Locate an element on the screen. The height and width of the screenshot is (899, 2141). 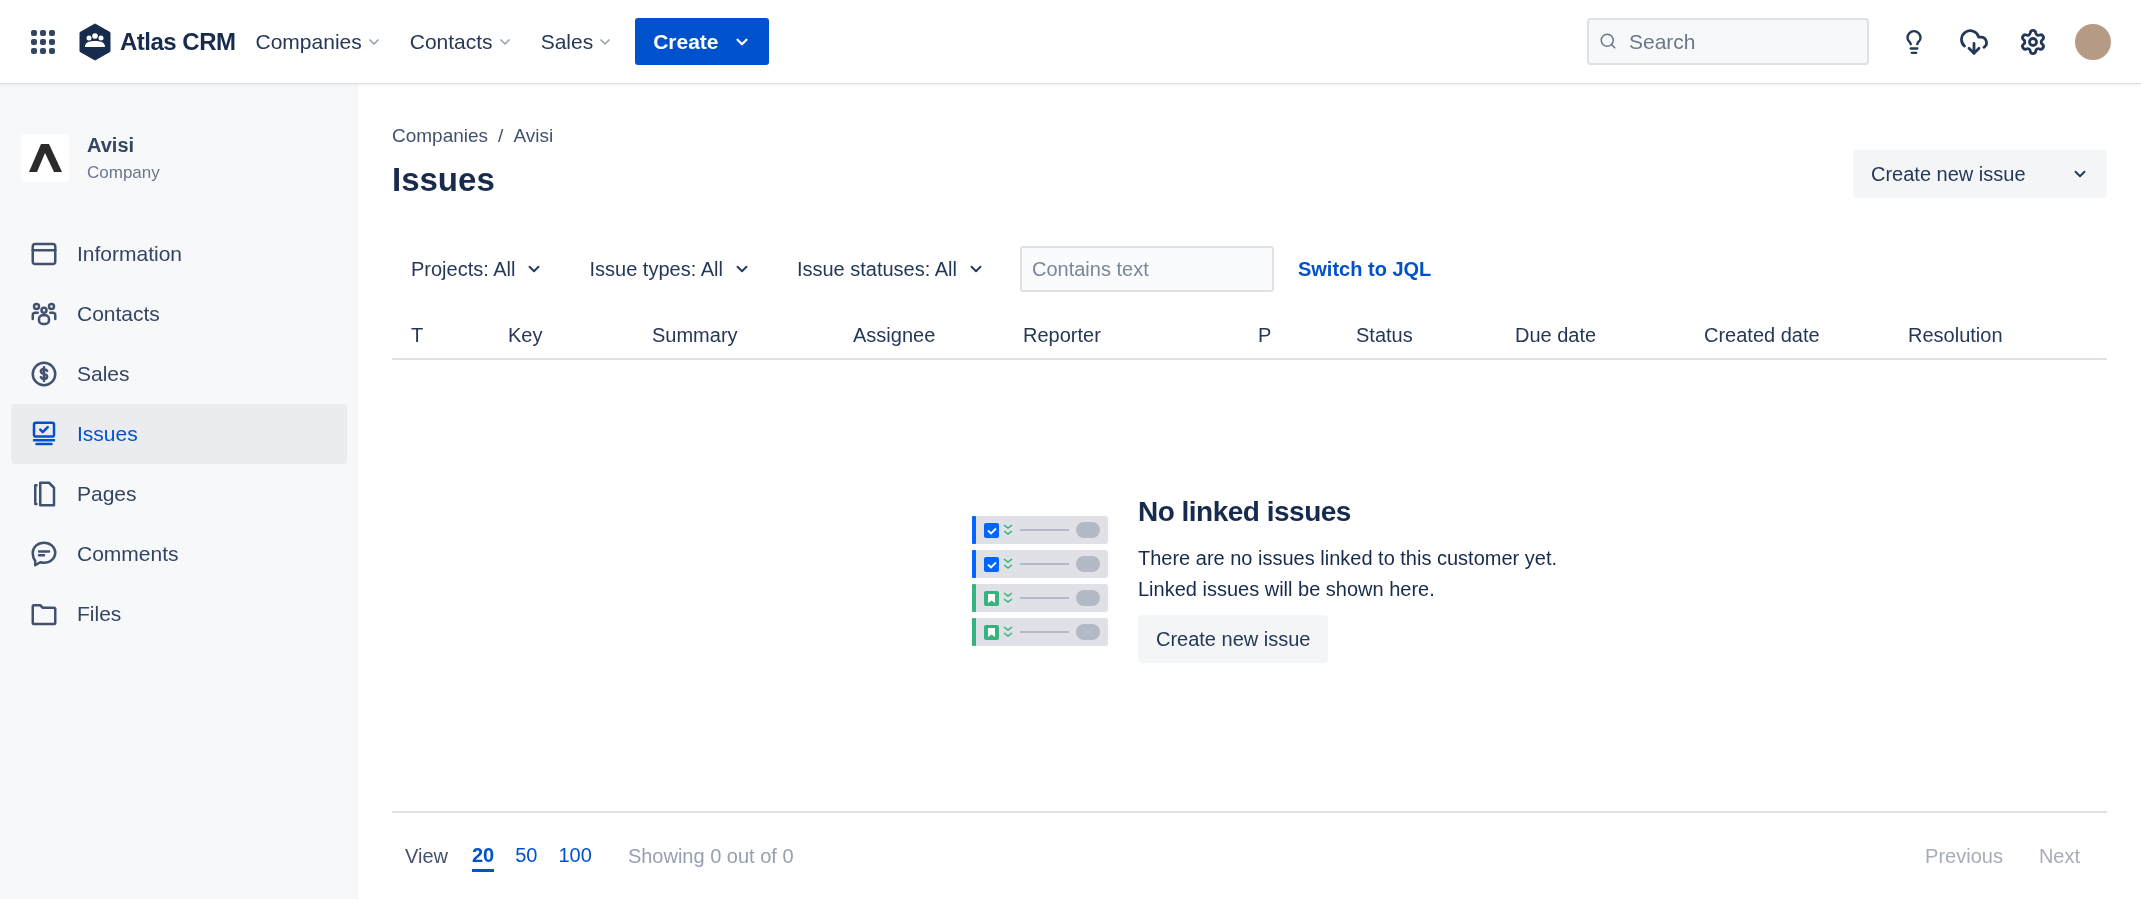
sidebar-item: Comments is located at coordinates (179, 553).